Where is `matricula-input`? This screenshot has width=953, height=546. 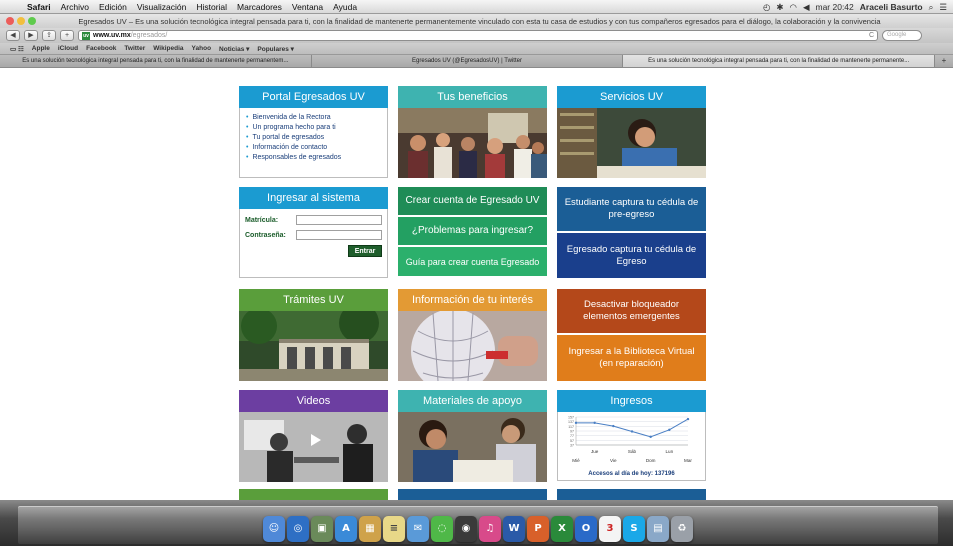
matricula-input is located at coordinates (339, 220).